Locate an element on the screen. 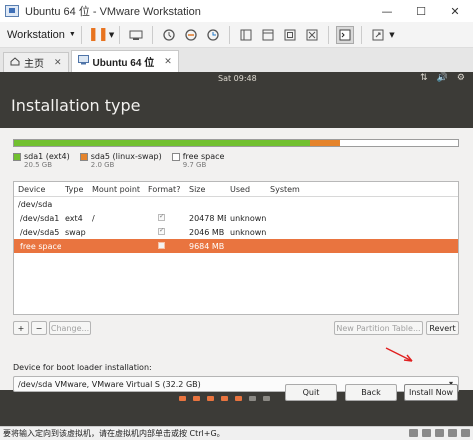  revert-button: Revert is located at coordinates (442, 328).